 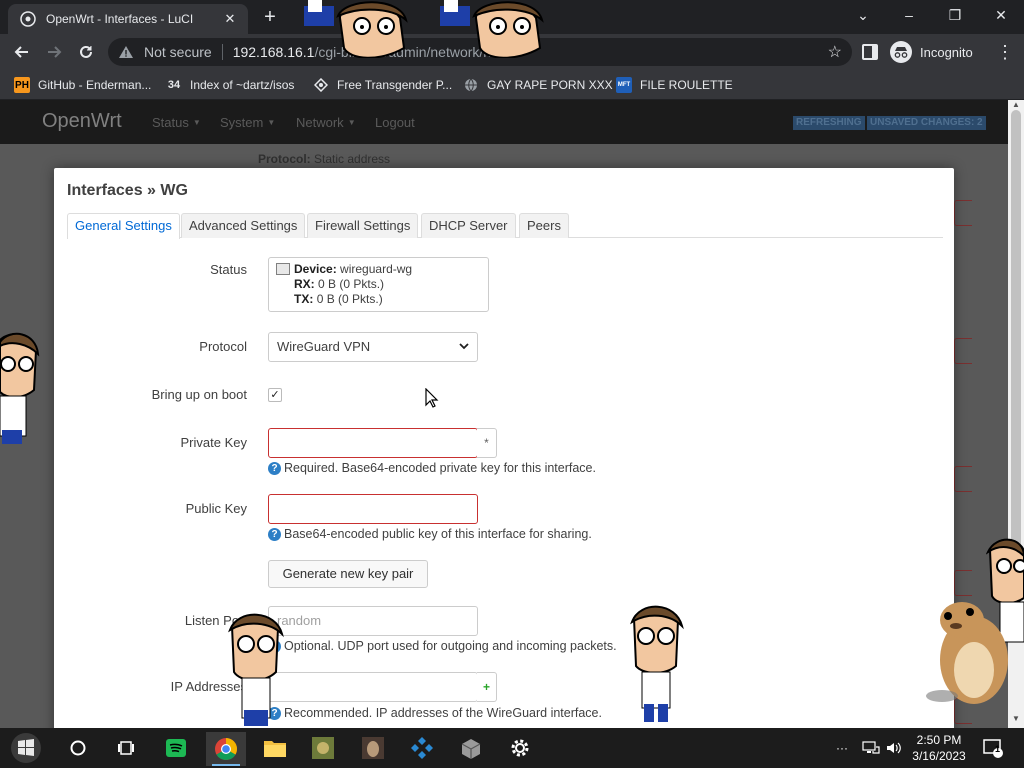 I want to click on menu-network: Network ▼, so click(x=326, y=122).